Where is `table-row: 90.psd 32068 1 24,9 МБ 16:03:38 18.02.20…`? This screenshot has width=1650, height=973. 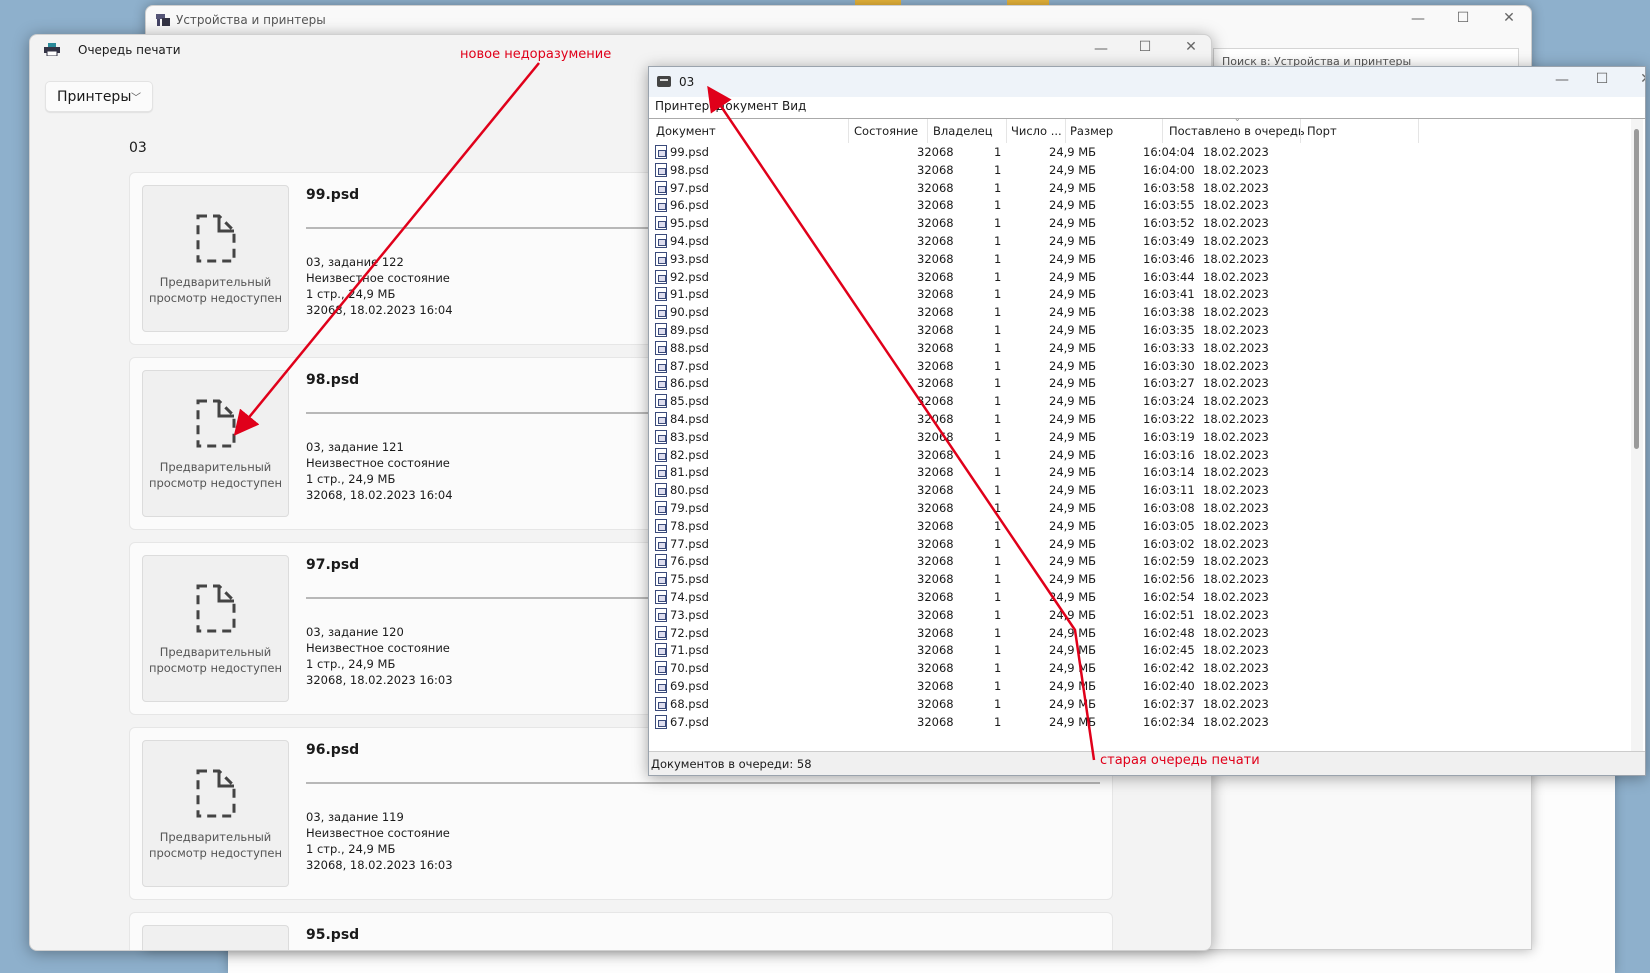
table-row: 90.psd 32068 1 24,9 МБ 16:03:38 18.02.20… is located at coordinates (1139, 312).